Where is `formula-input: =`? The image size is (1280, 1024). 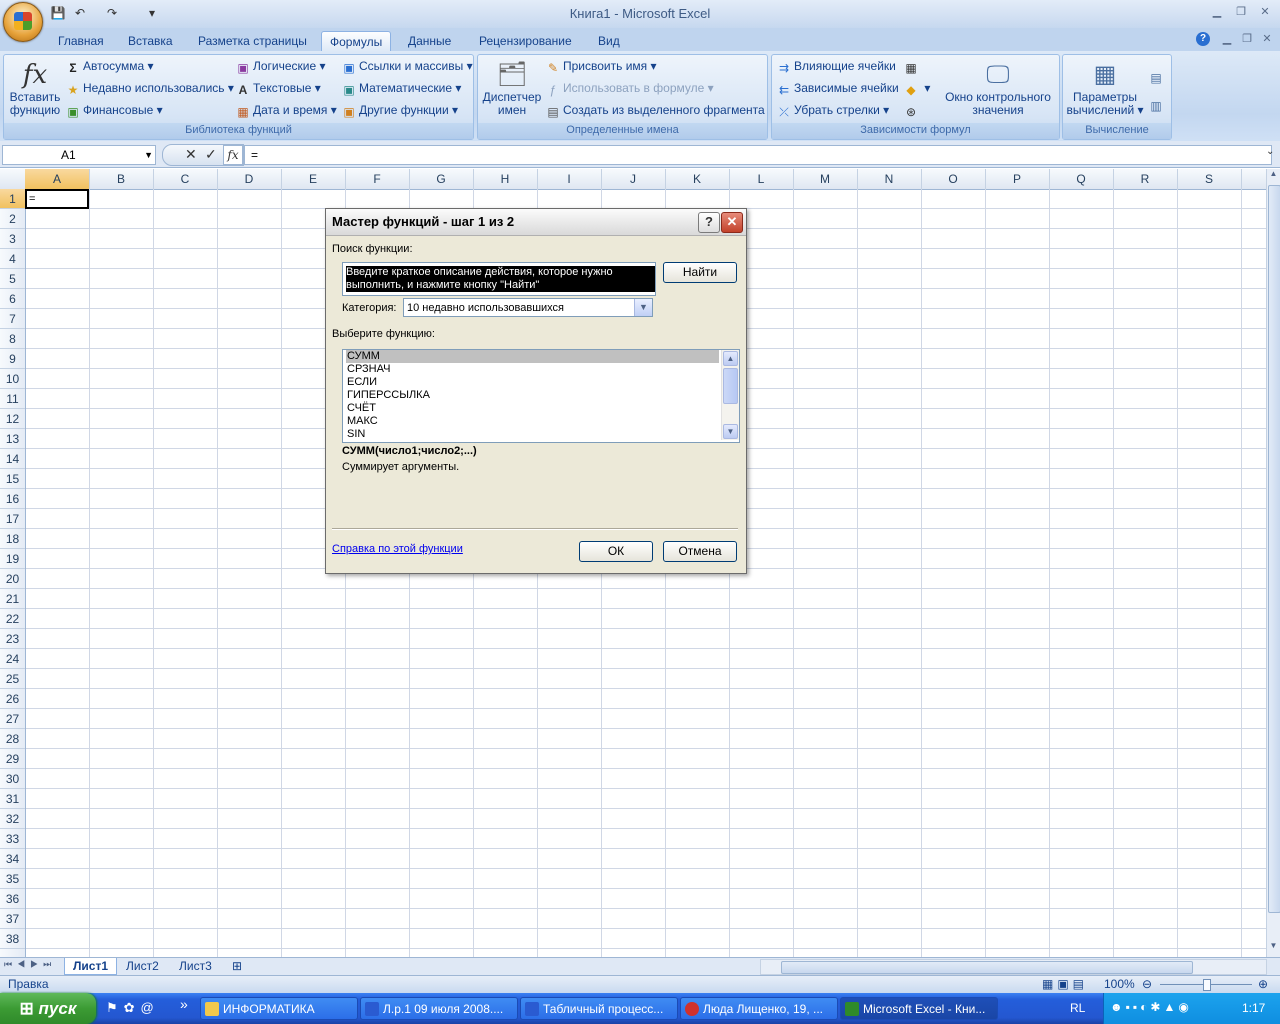 formula-input: = is located at coordinates (758, 155).